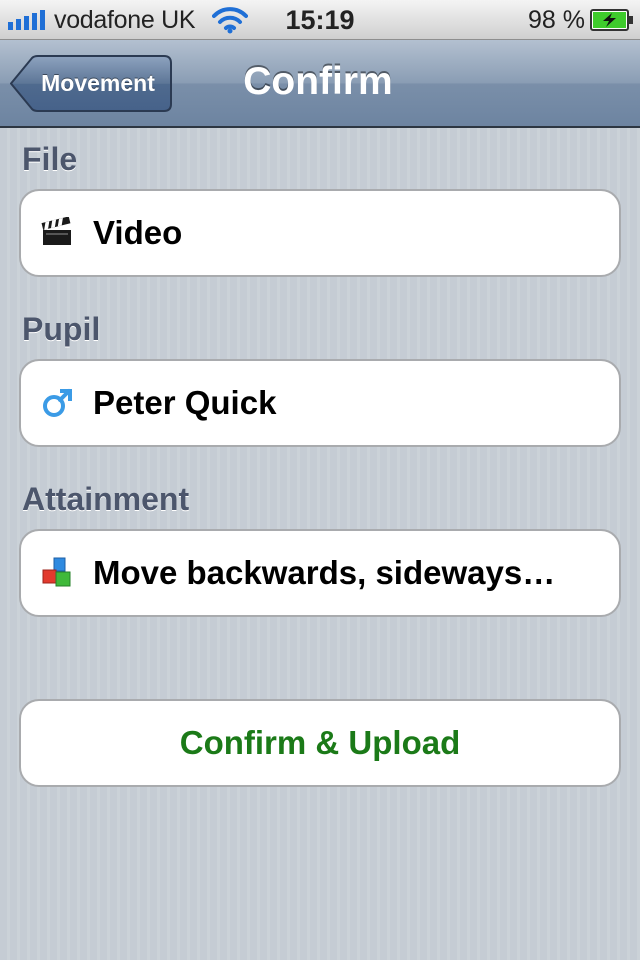 Image resolution: width=640 pixels, height=960 pixels. Describe the element at coordinates (56, 572) in the screenshot. I see `building-blocks-icon` at that location.